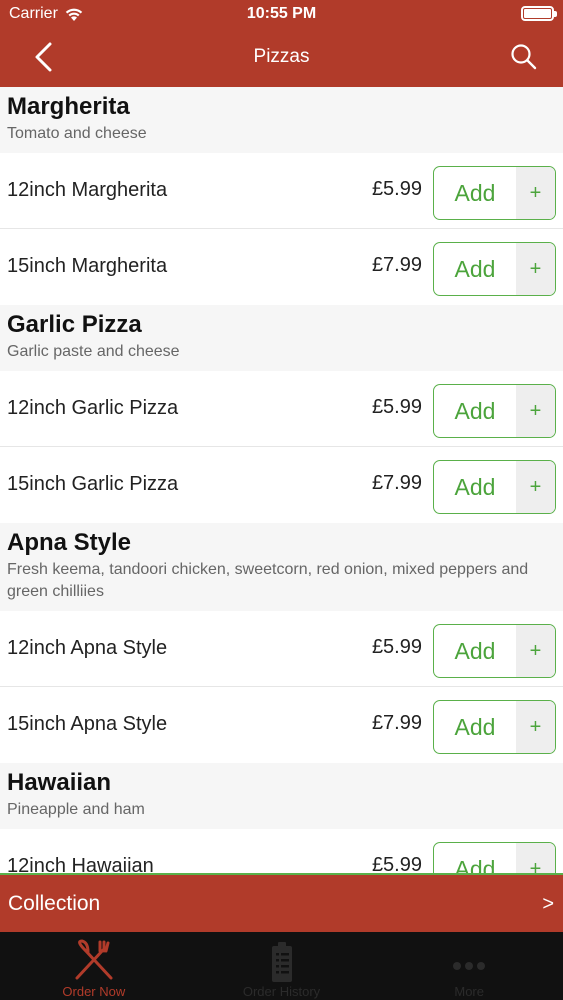 This screenshot has width=563, height=1000. Describe the element at coordinates (94, 991) in the screenshot. I see `tab-label: Order Now` at that location.